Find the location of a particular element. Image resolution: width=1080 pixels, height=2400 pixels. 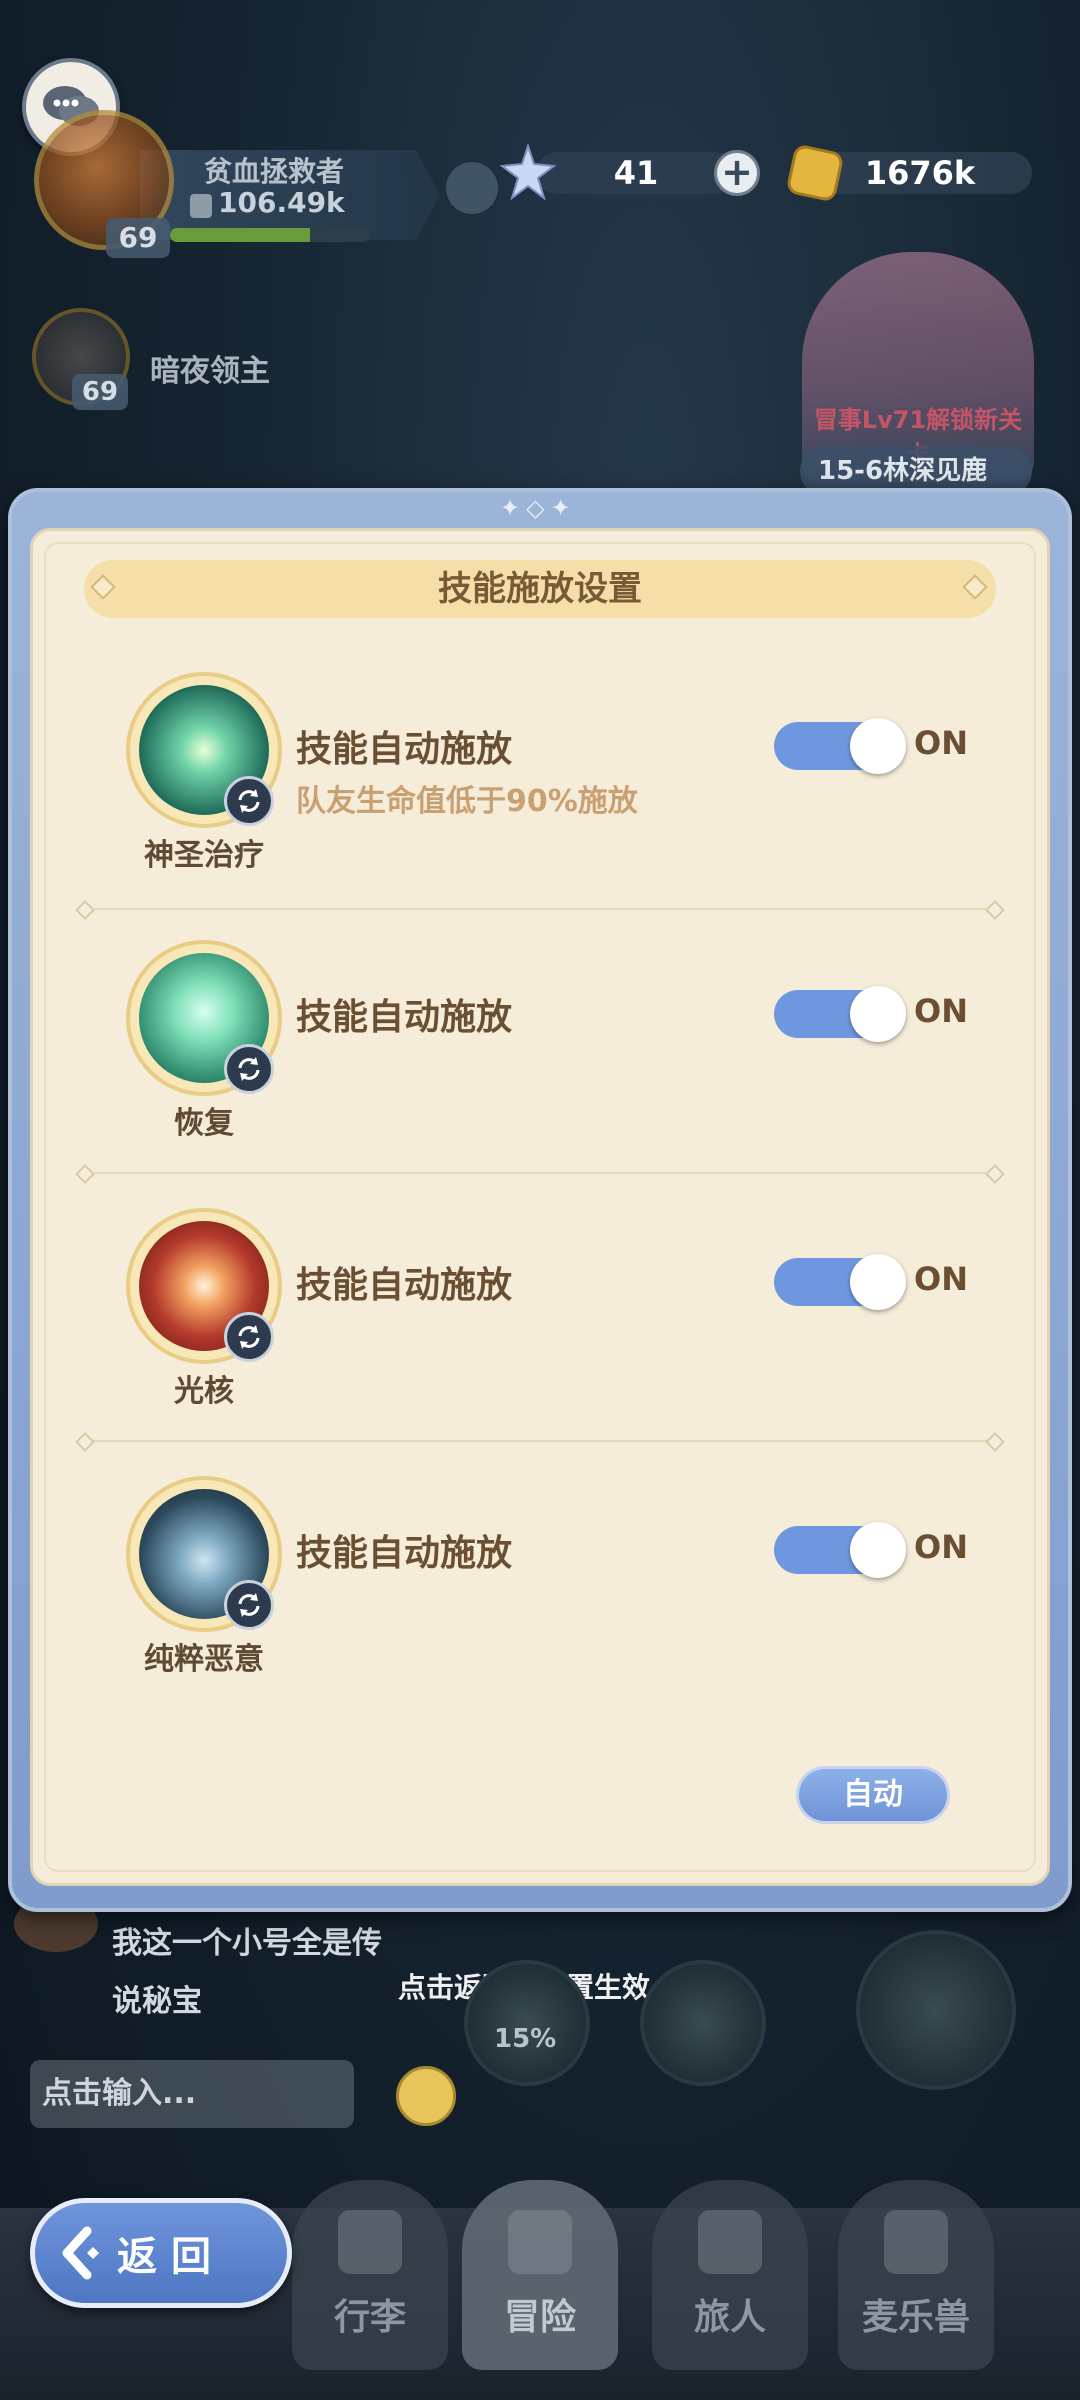

skill-row-1: 神圣治疗 技能自动施放 队友生命值低于90%施放 ON is located at coordinates (540, 782).